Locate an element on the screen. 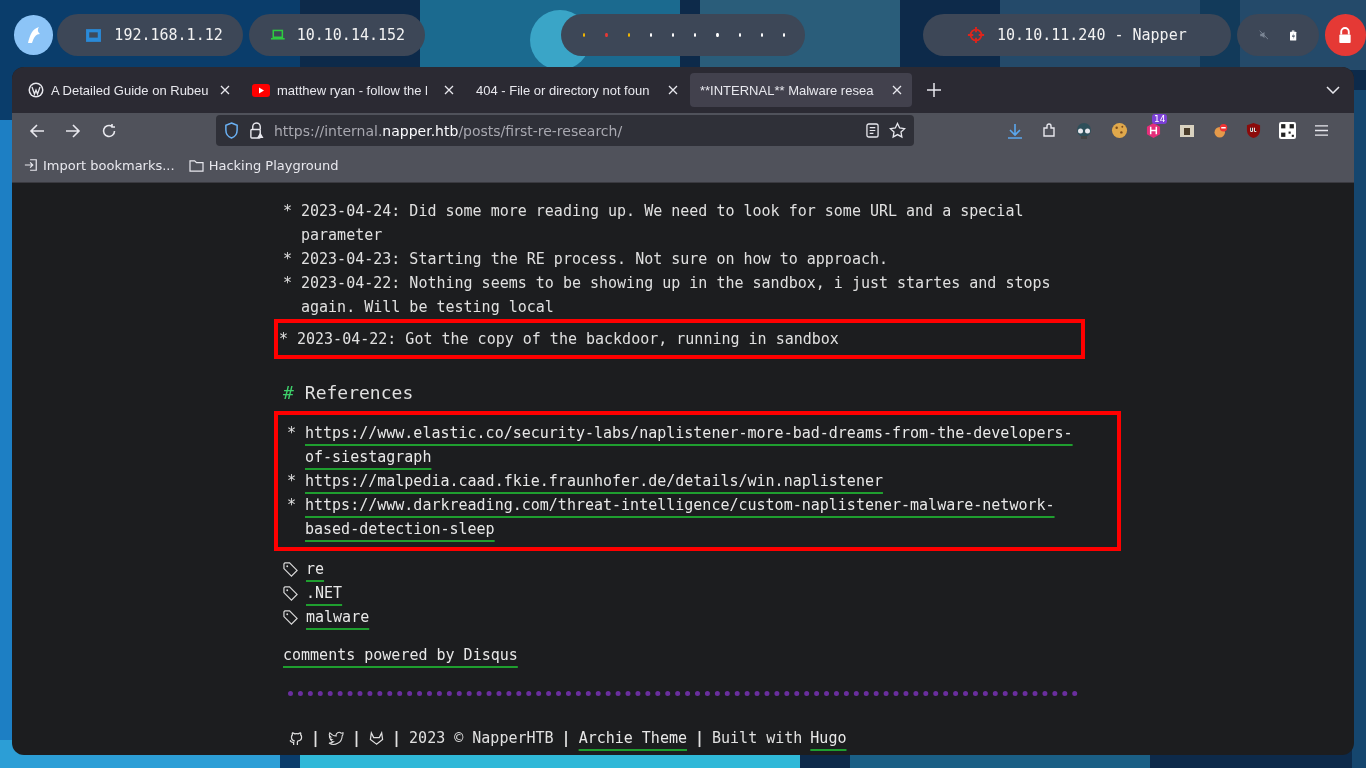  browser-tab: **INTERNAL** Malware resea is located at coordinates (801, 90).